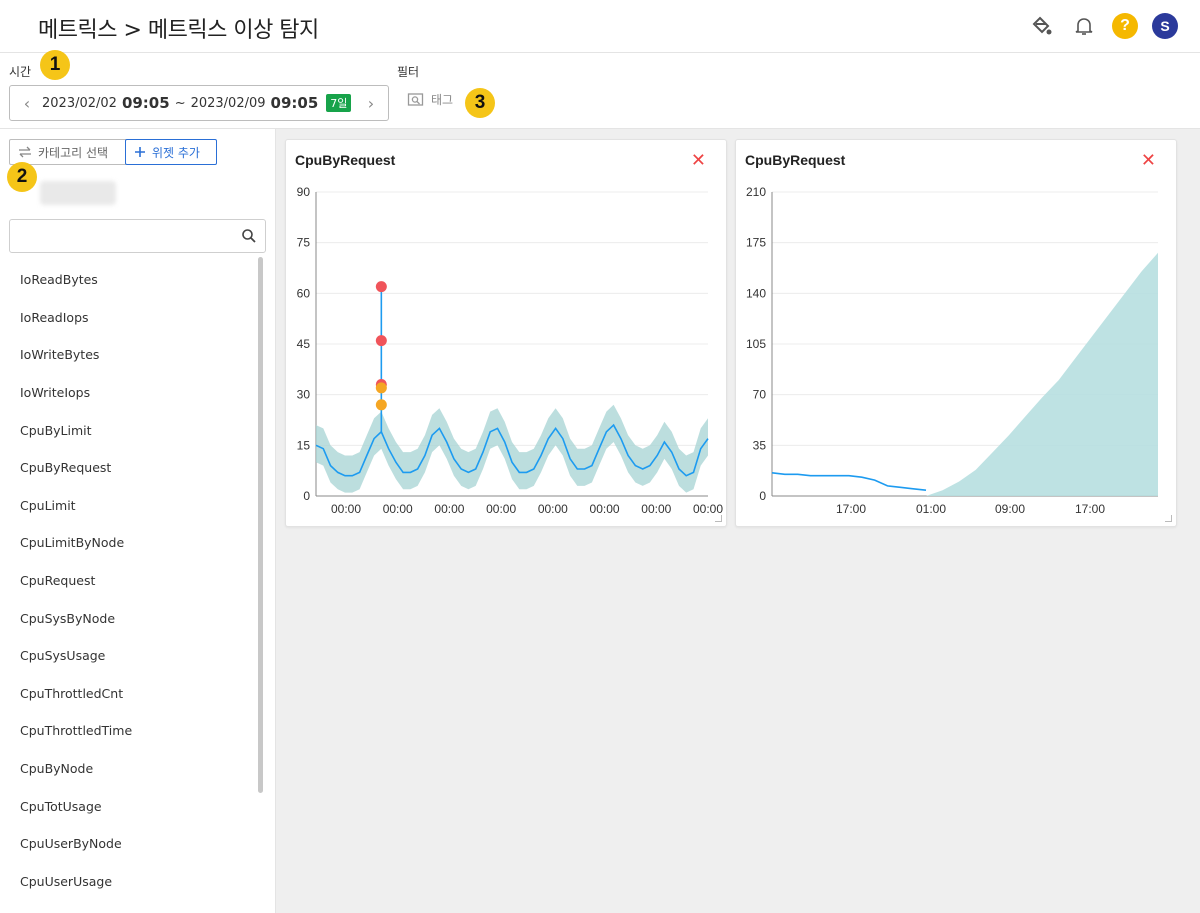 The height and width of the screenshot is (913, 1200). Describe the element at coordinates (128, 543) in the screenshot. I see `metric-list-item: CpuLimitByNode` at that location.